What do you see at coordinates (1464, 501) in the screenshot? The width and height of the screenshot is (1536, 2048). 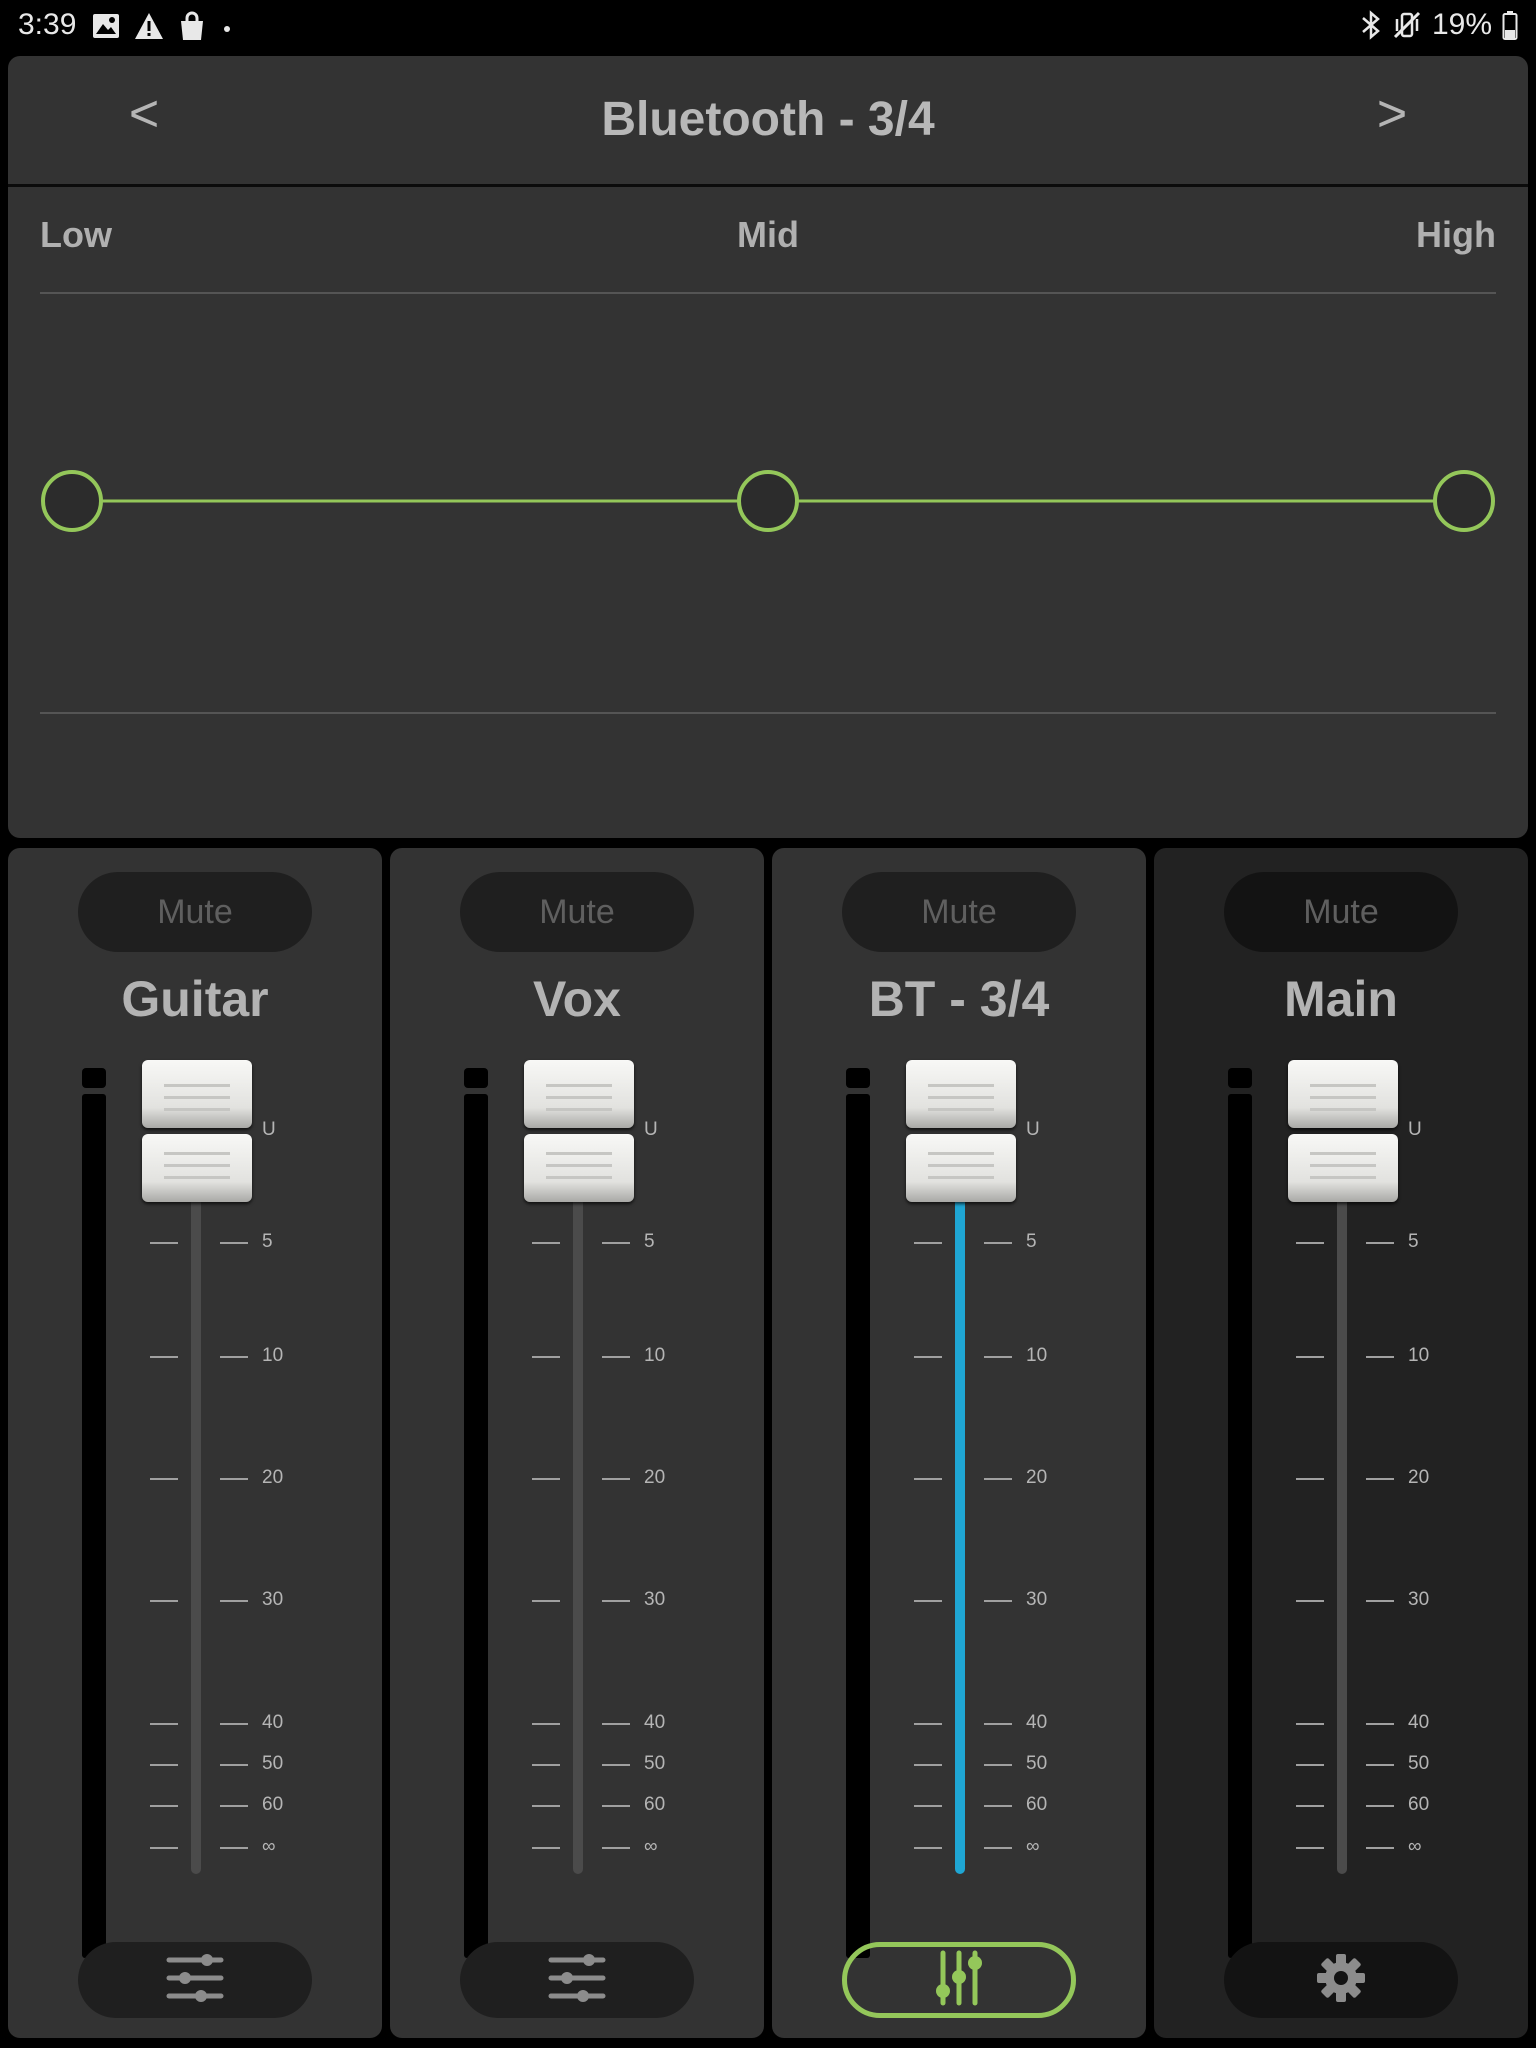 I see `eq-node-high` at bounding box center [1464, 501].